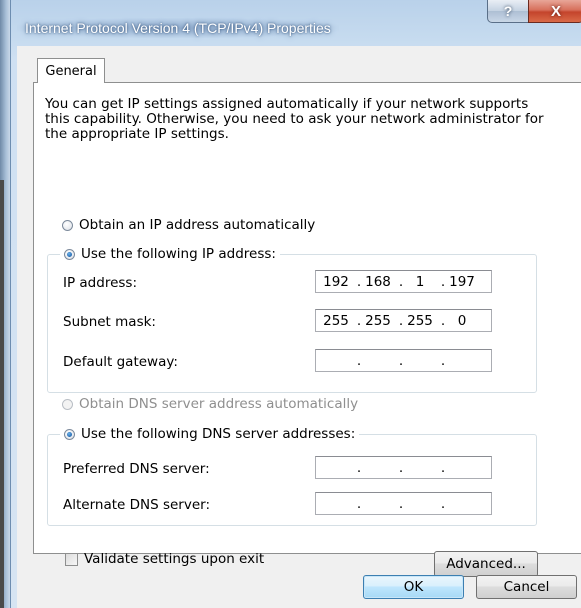 The height and width of the screenshot is (608, 581). What do you see at coordinates (178, 254) in the screenshot?
I see `use-following-ip-label: Use the following IP address:` at bounding box center [178, 254].